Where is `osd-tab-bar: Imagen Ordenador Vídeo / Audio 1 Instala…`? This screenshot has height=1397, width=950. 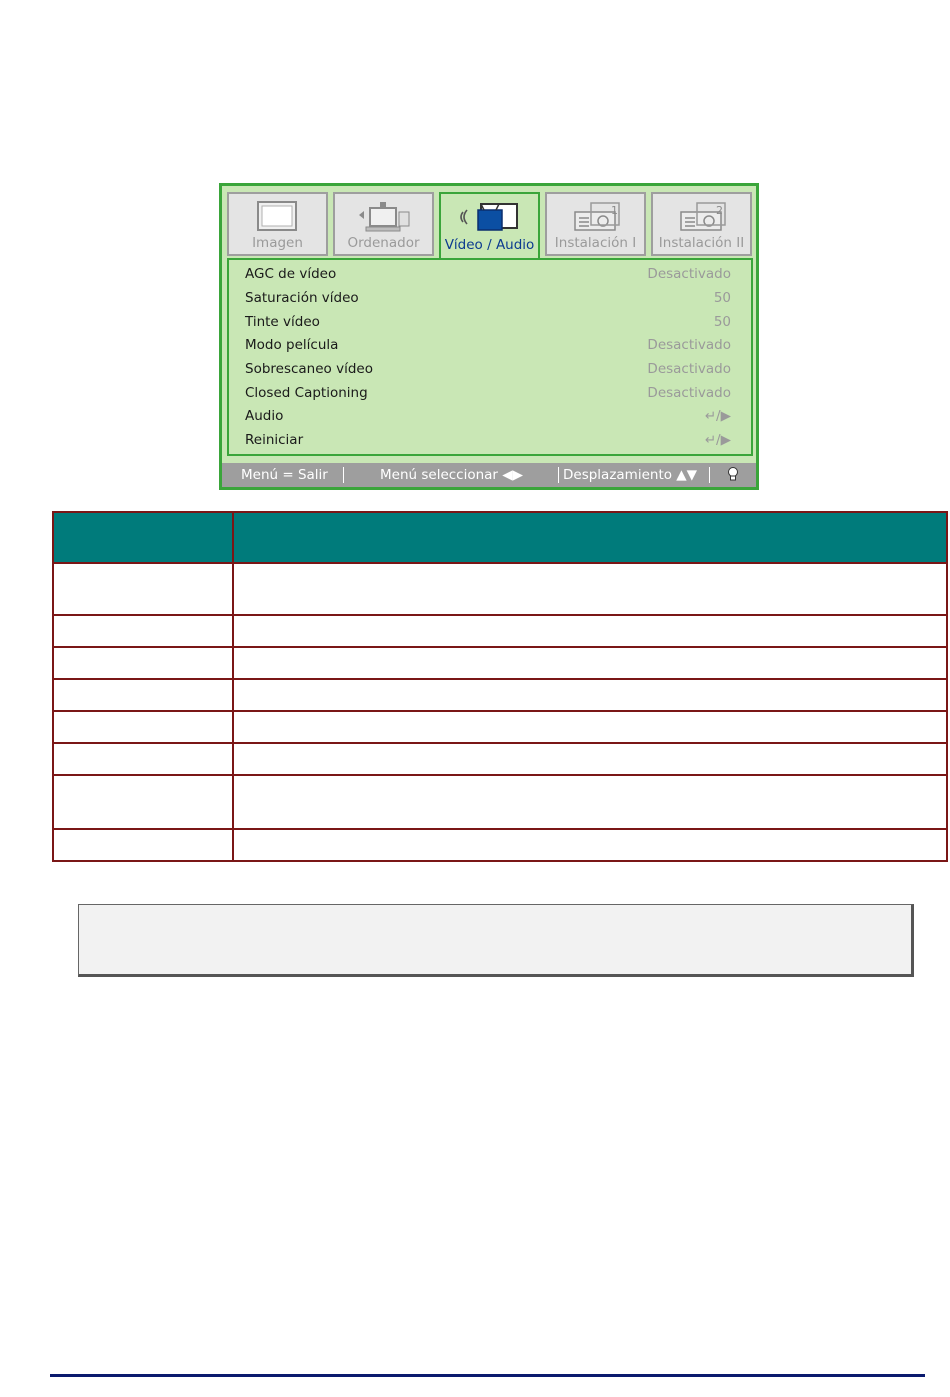 osd-tab-bar: Imagen Ordenador Vídeo / Audio 1 Instala… is located at coordinates (490, 227).